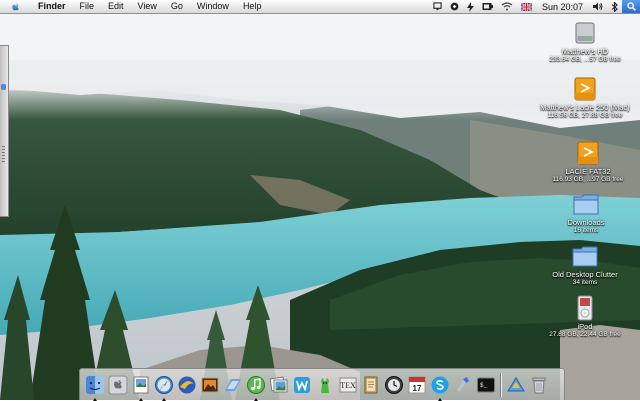  I want to click on camino-icon, so click(186, 384).